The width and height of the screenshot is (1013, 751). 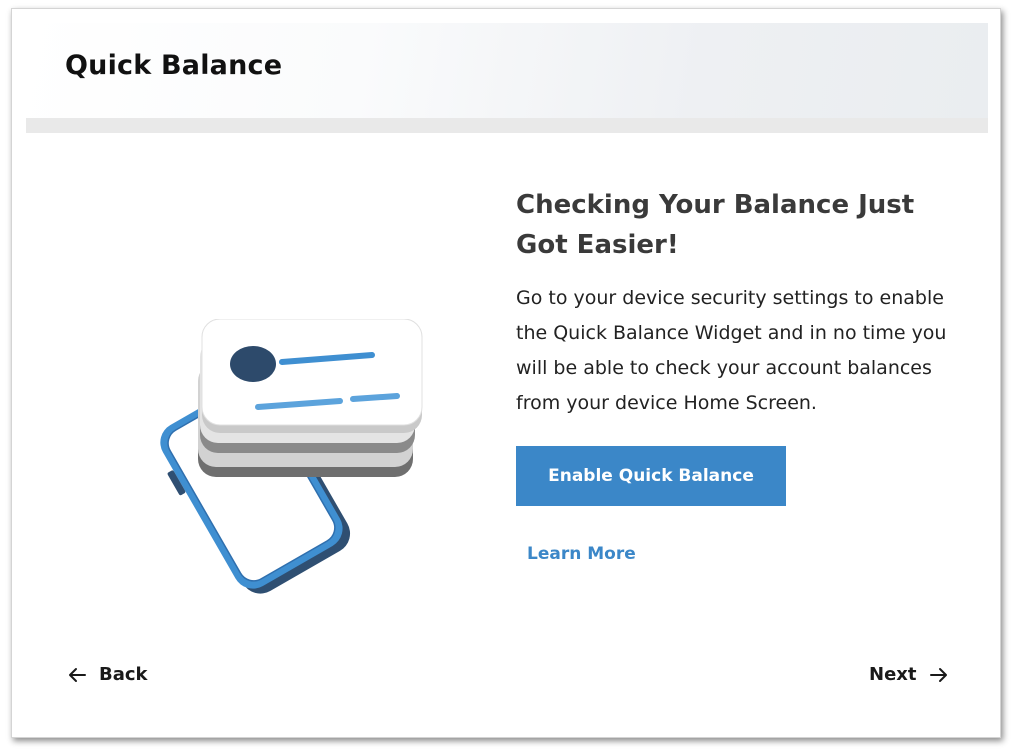 What do you see at coordinates (507, 125) in the screenshot?
I see `header-divider-band` at bounding box center [507, 125].